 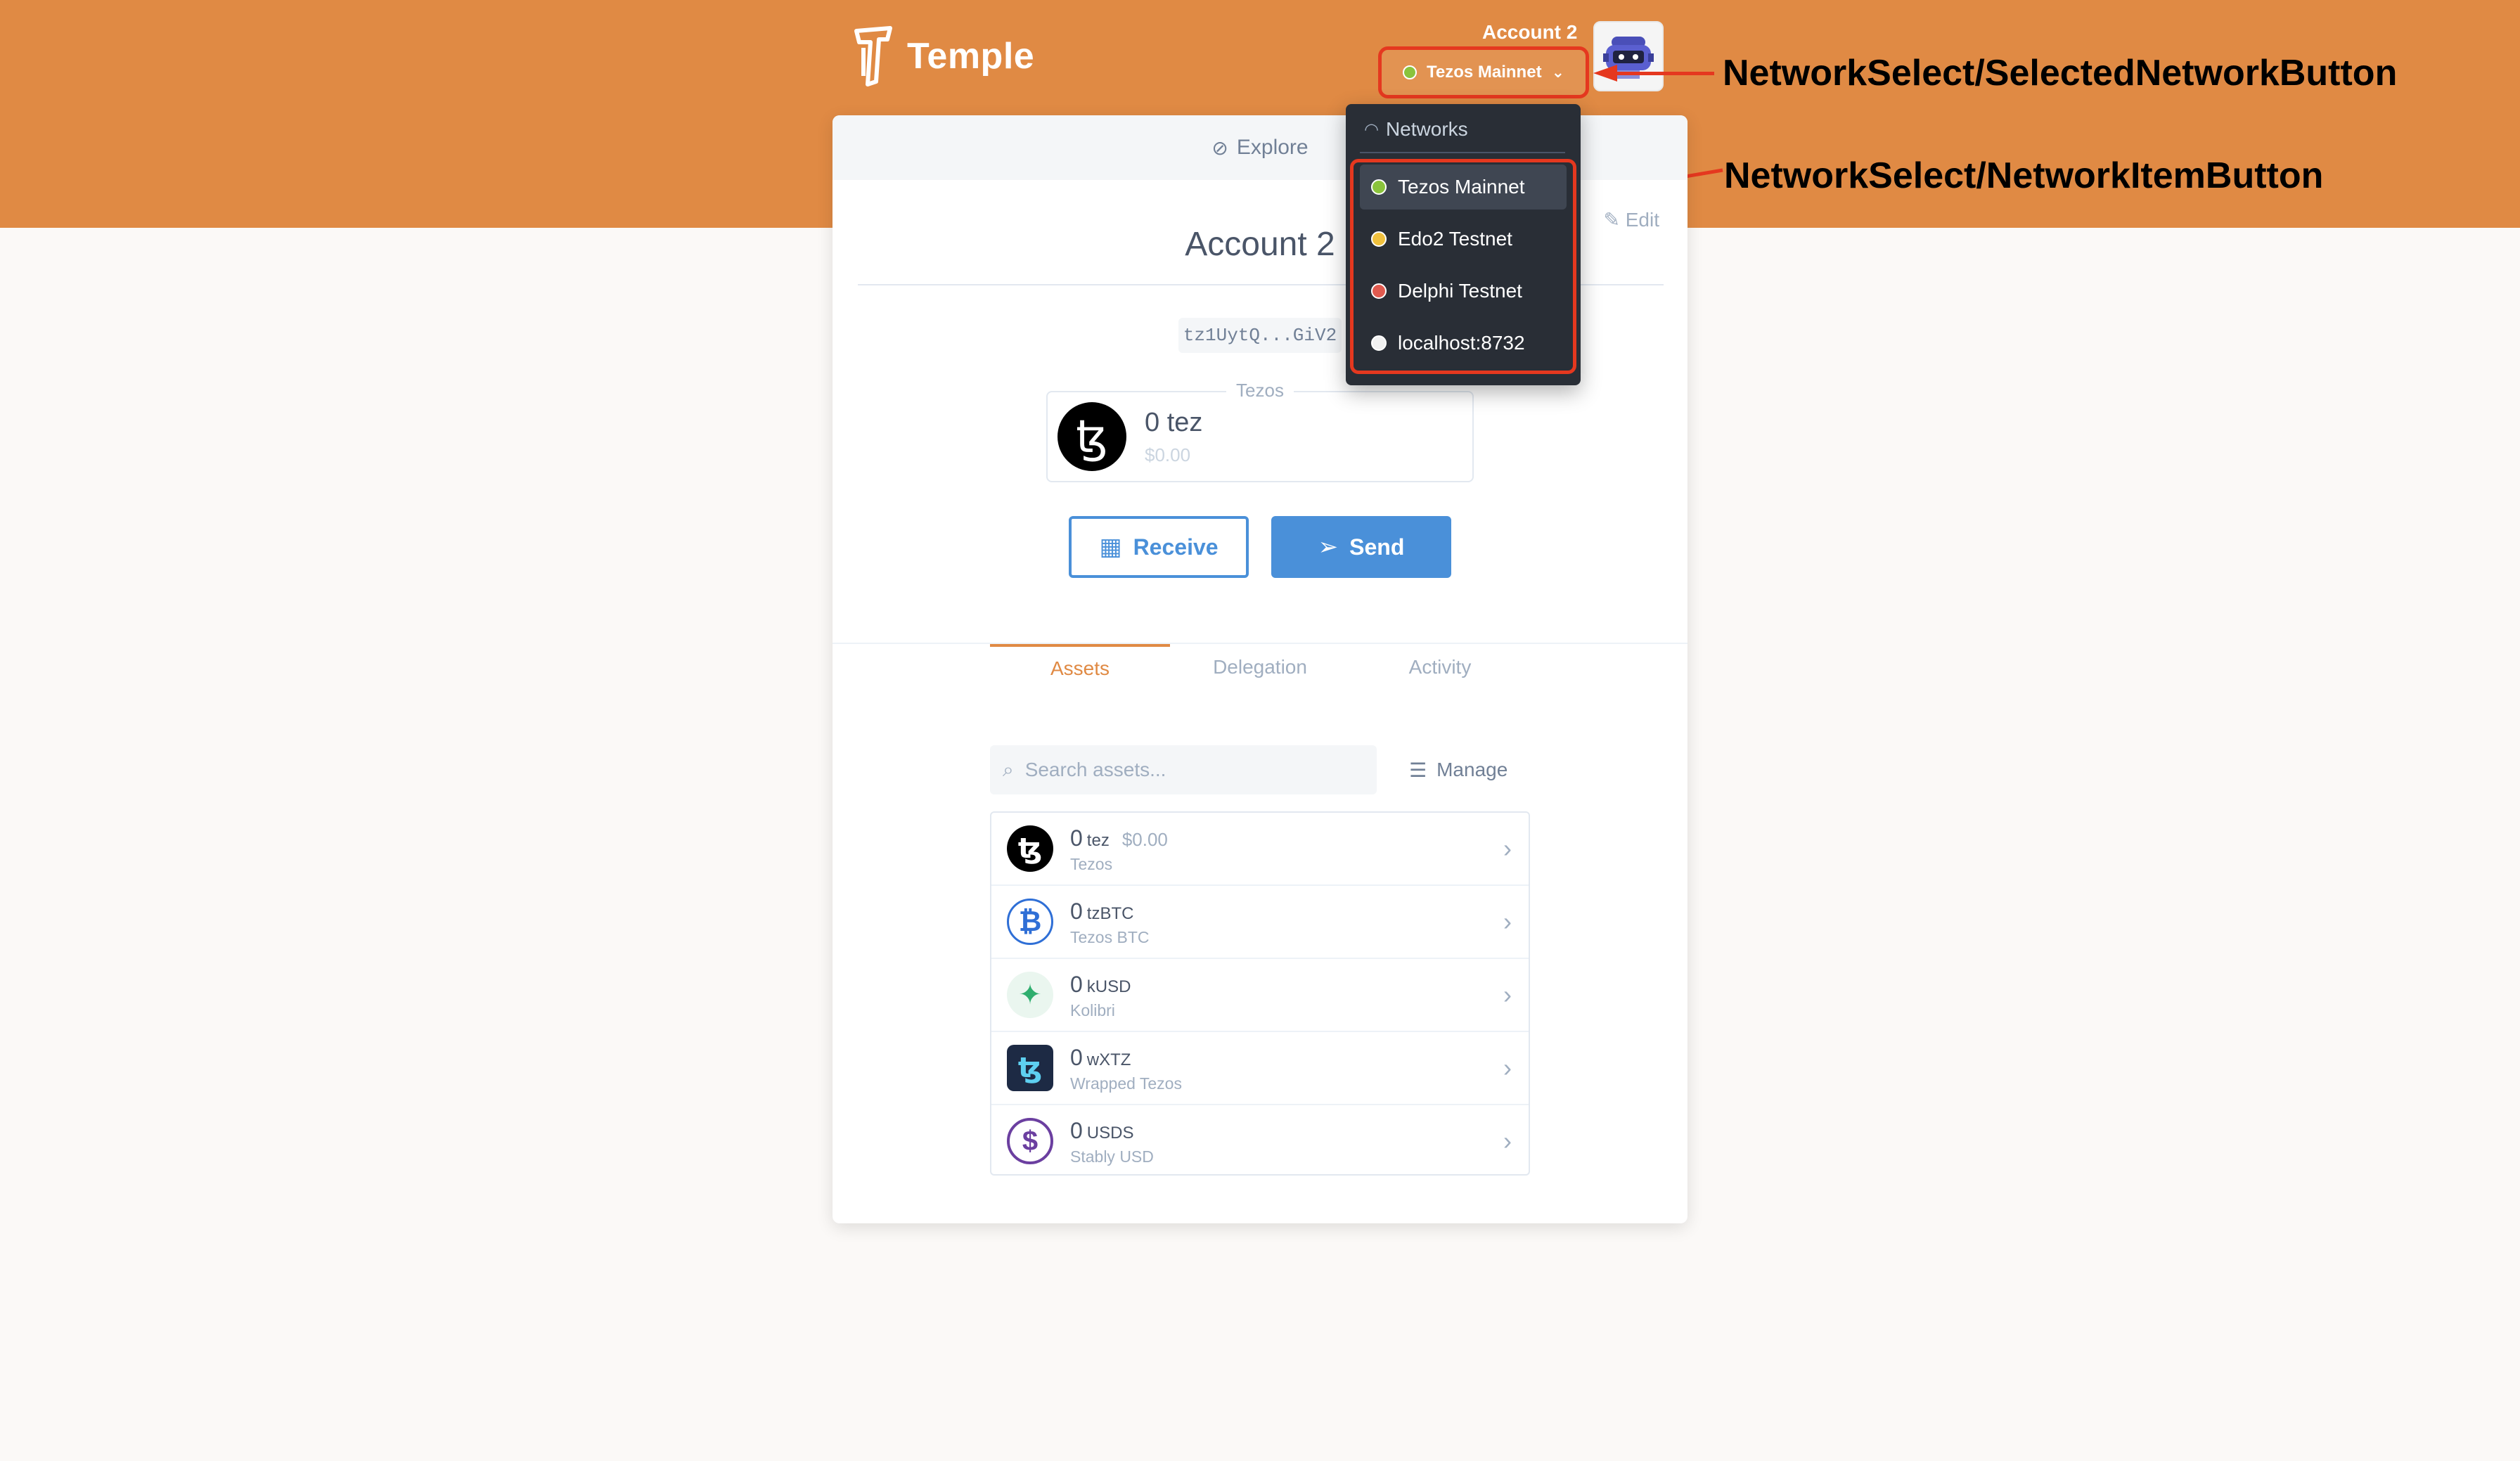 What do you see at coordinates (1110, 937) in the screenshot?
I see `asset-name: Tezos BTC` at bounding box center [1110, 937].